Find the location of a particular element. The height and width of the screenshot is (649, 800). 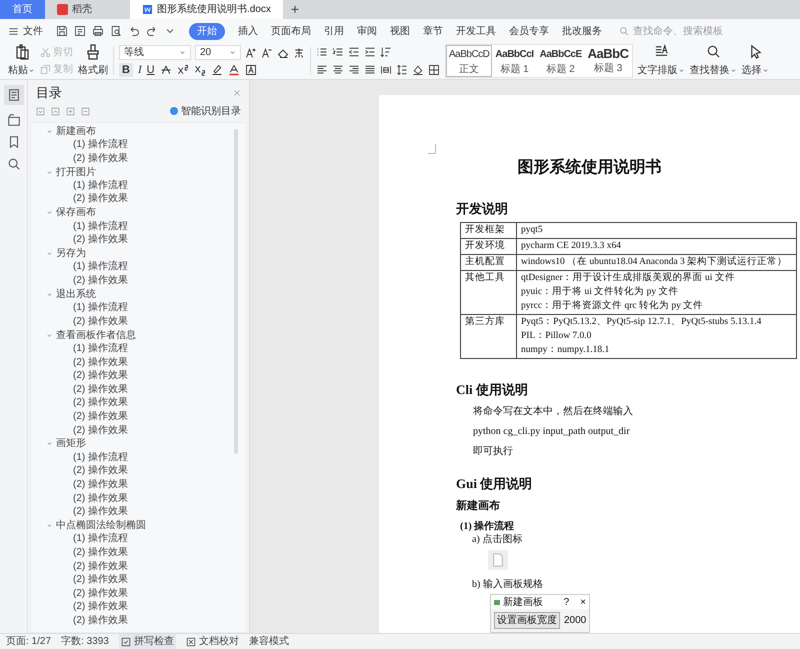

print-icon is located at coordinates (98, 31).